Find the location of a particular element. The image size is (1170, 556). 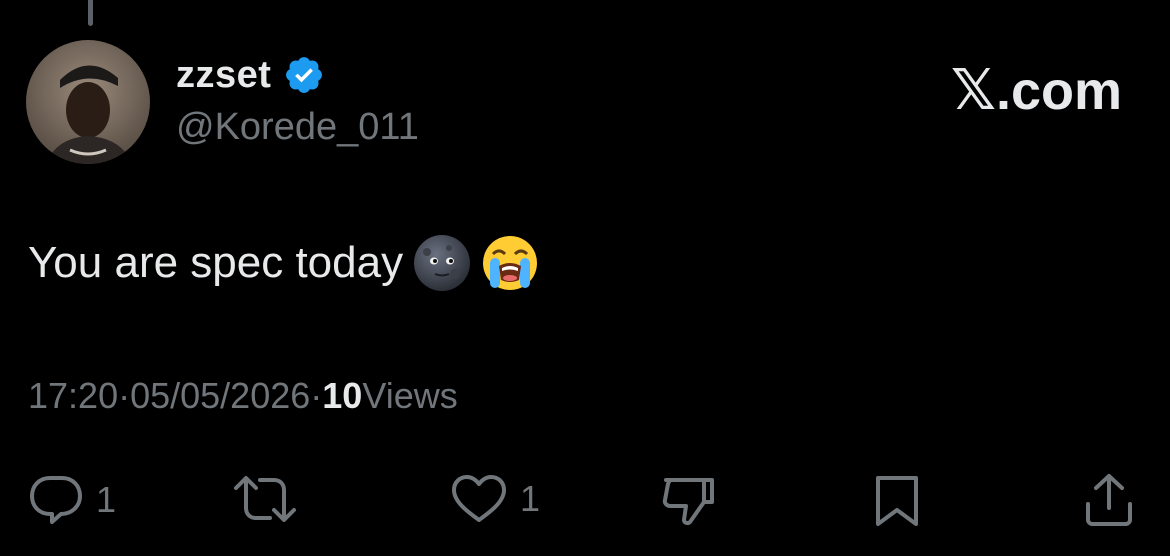

tweet-text: You are spec today is located at coordinates (283, 263).